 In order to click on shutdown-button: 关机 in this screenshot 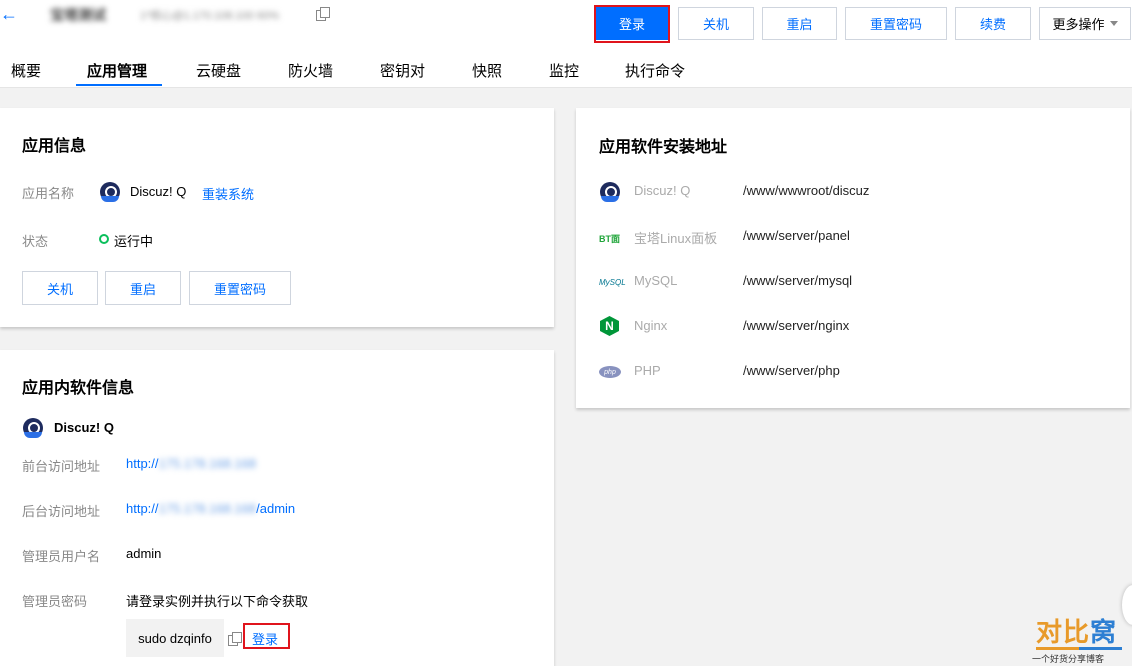, I will do `click(716, 23)`.